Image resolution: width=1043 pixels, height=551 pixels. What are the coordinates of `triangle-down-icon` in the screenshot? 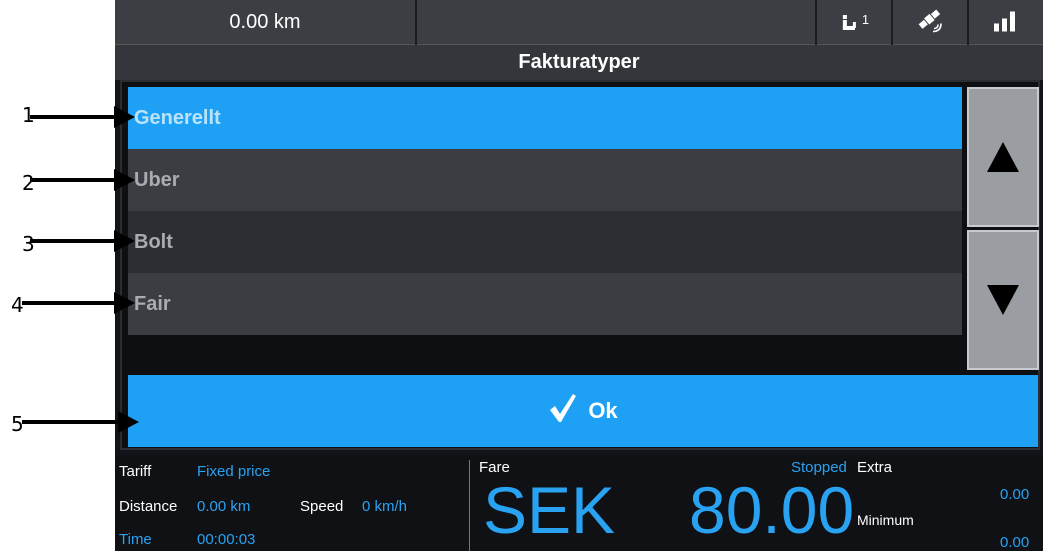 It's located at (1003, 300).